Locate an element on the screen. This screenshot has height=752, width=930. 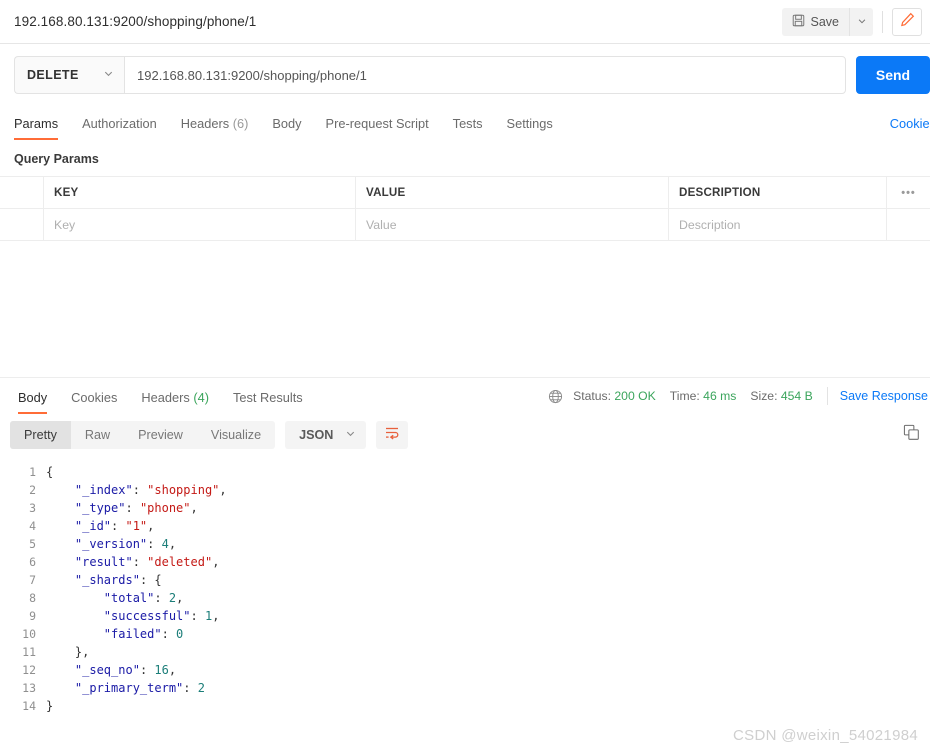
request-tab-label: Tests is located at coordinates (467, 123).